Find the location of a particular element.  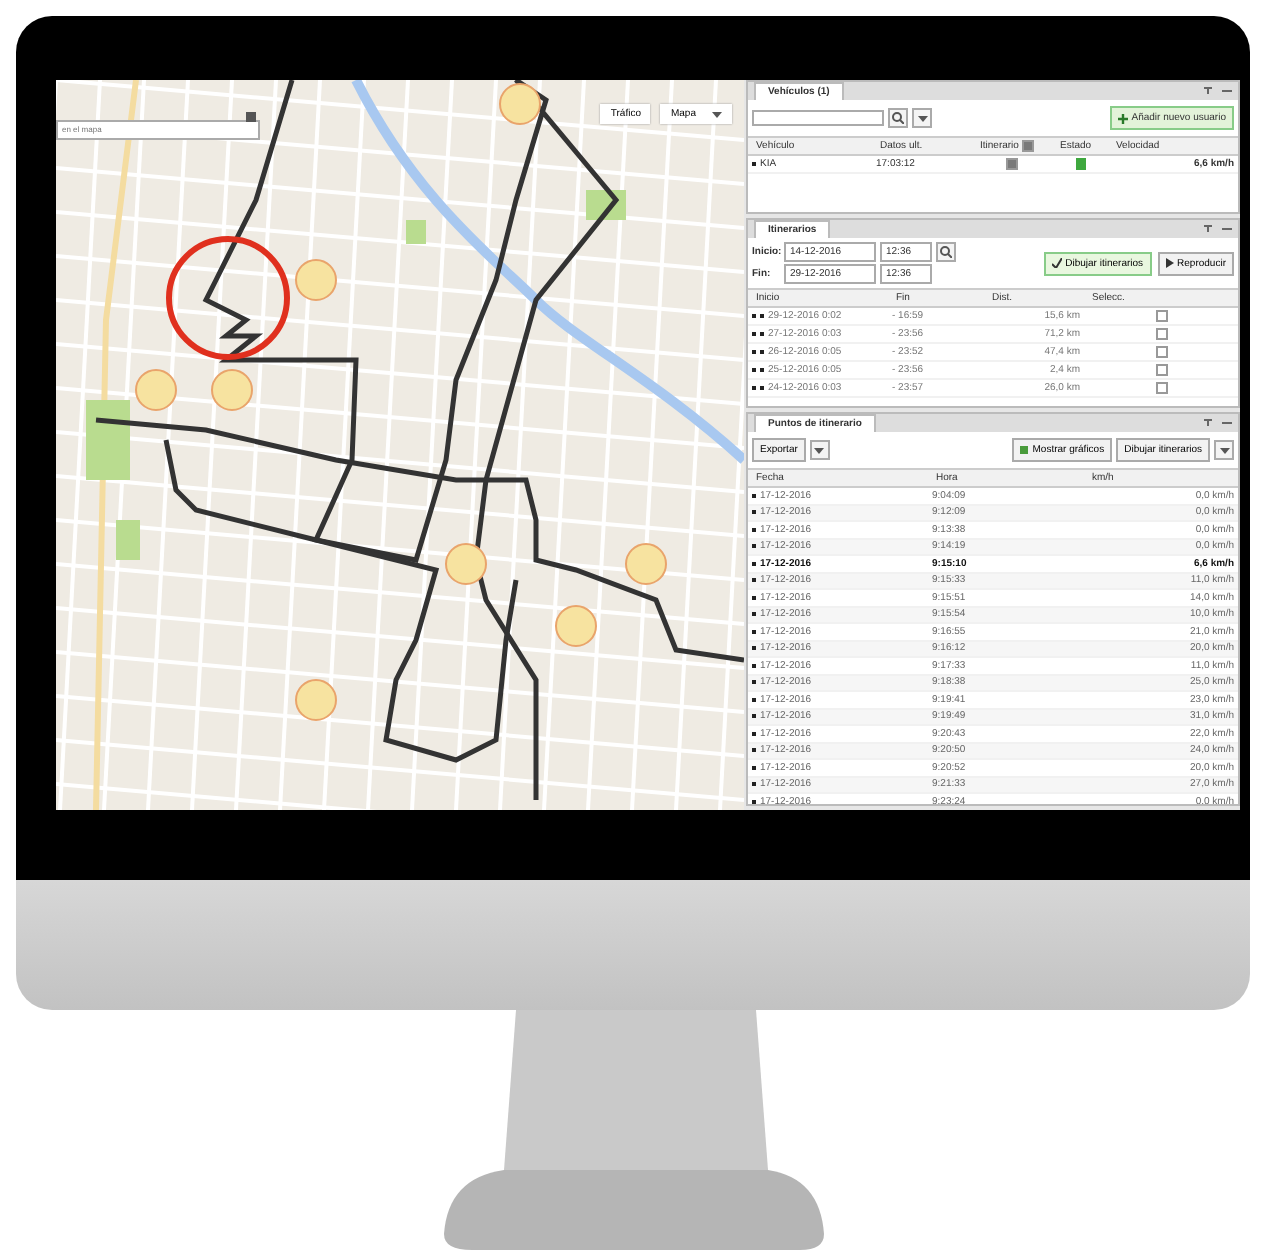

play-icon is located at coordinates (1169, 263).